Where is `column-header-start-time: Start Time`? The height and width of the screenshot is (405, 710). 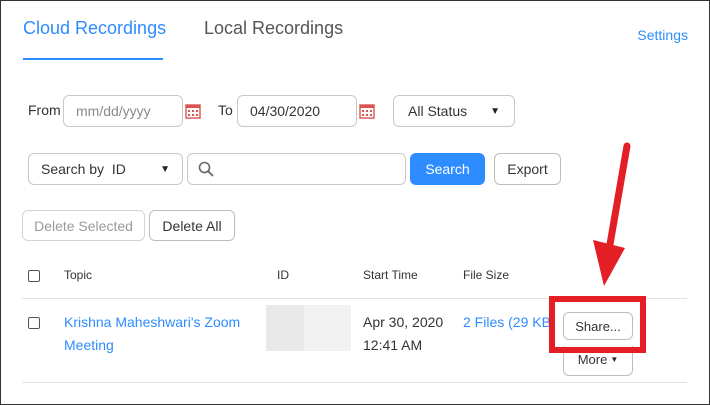 column-header-start-time: Start Time is located at coordinates (390, 275).